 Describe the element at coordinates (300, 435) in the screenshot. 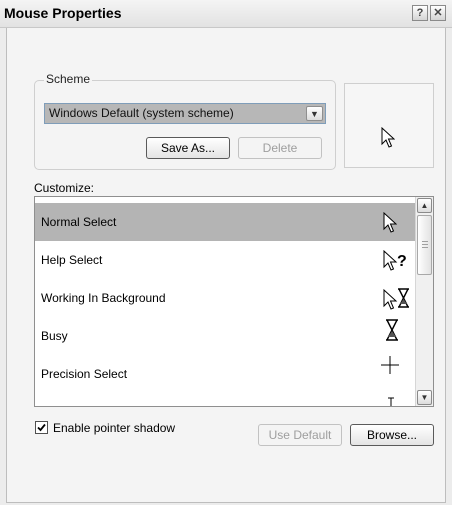

I see `use-default-button: Use Default` at that location.